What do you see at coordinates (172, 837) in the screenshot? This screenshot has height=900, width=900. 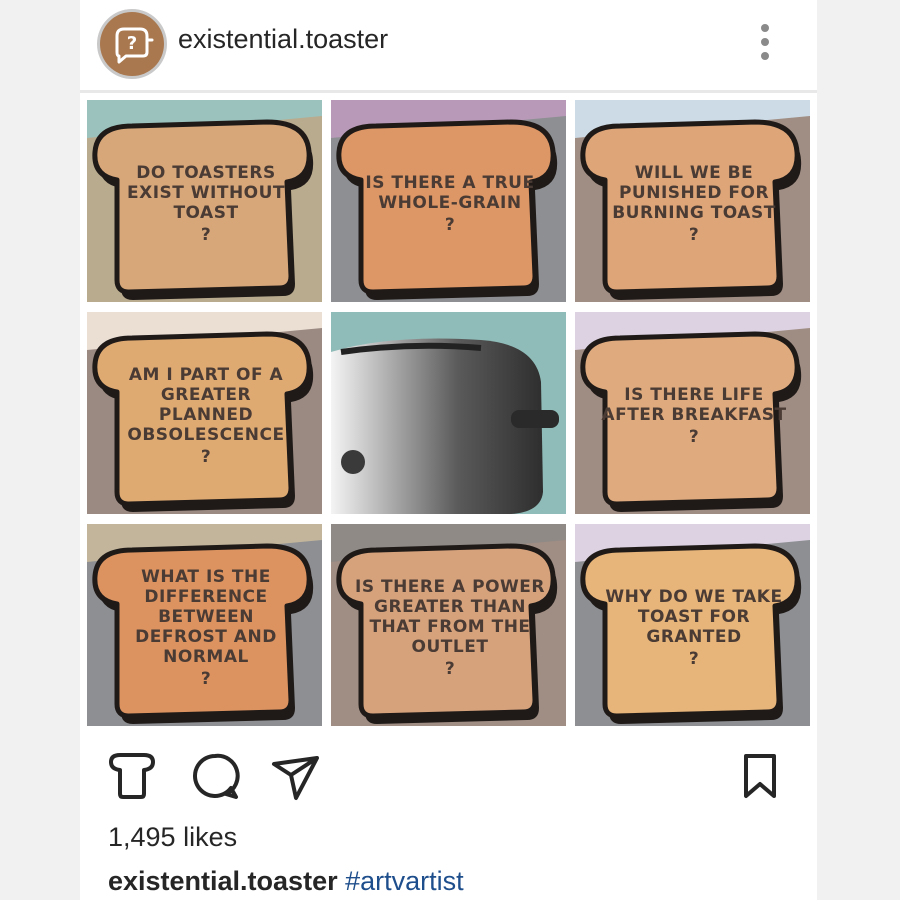 I see `likes-count: 1,495 likes` at bounding box center [172, 837].